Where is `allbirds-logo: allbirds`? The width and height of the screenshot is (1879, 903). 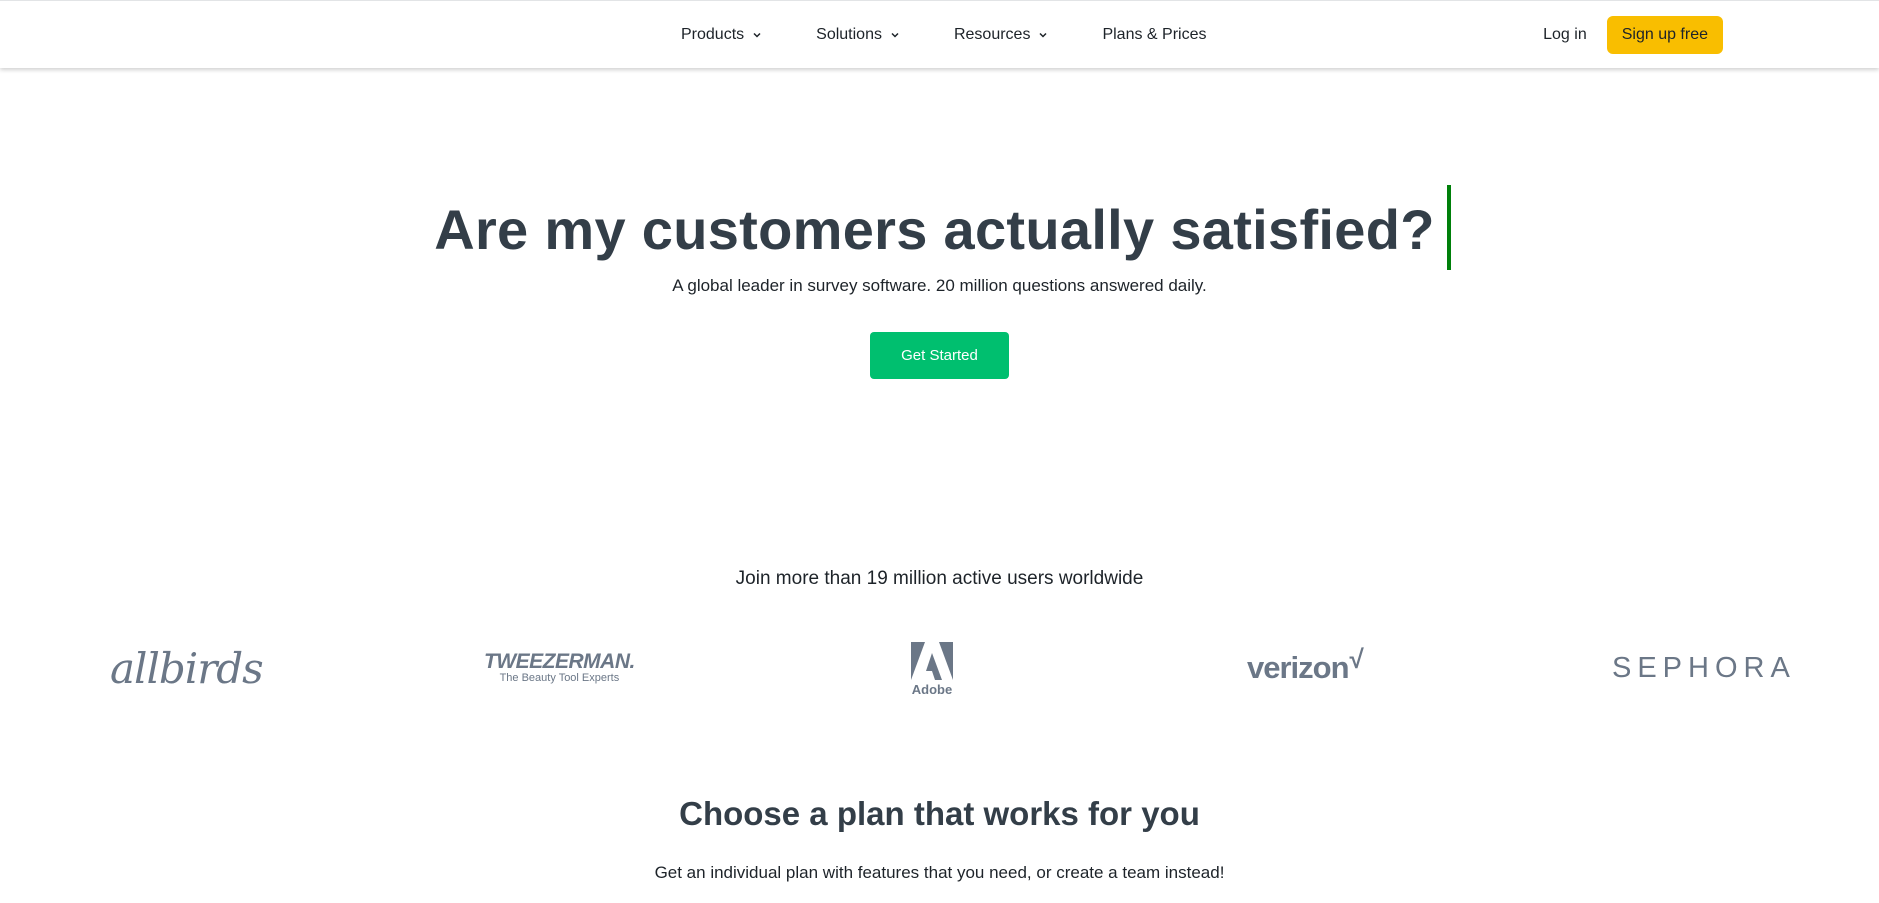
allbirds-logo: allbirds is located at coordinates (187, 668).